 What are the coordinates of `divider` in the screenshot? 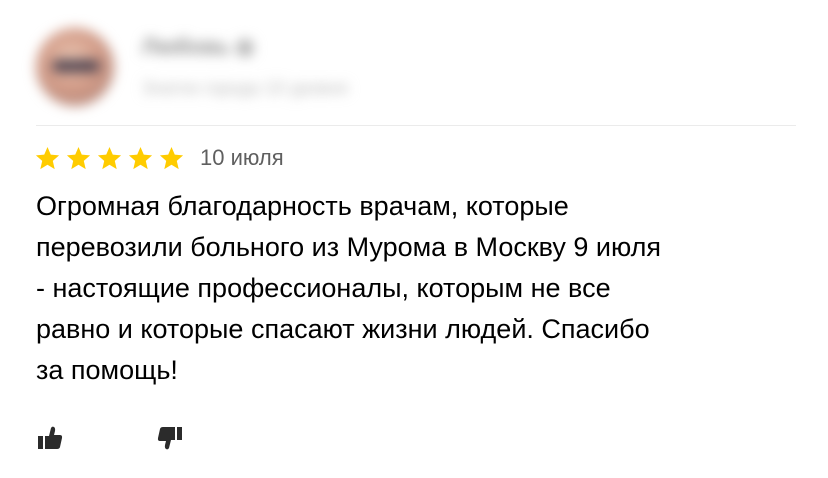 It's located at (416, 125).